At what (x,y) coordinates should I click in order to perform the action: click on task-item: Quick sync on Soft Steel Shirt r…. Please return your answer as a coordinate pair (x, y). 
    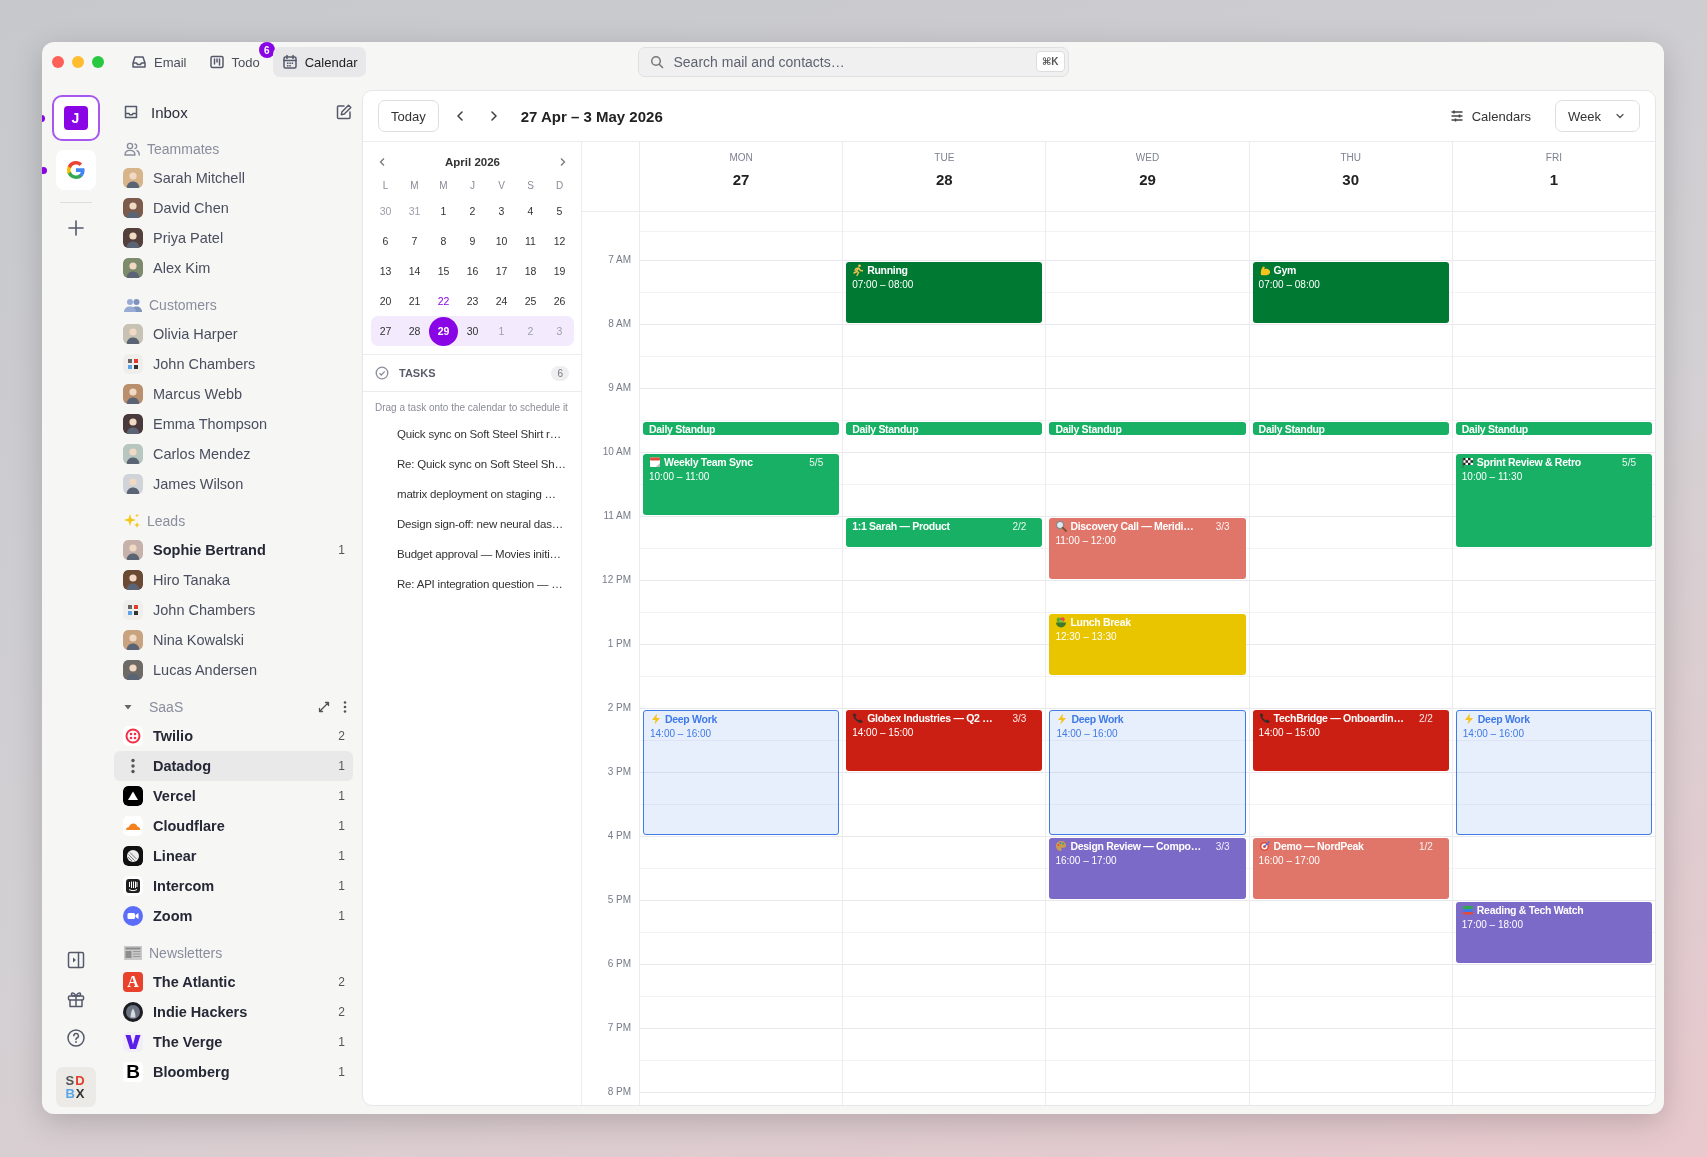
    Looking at the image, I should click on (489, 434).